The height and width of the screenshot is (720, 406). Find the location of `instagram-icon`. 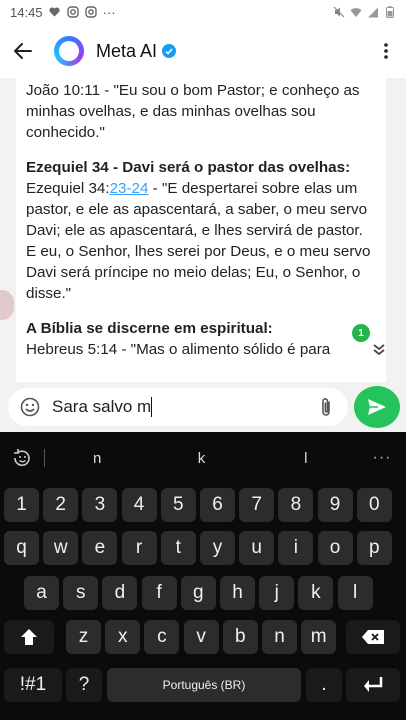

instagram-icon is located at coordinates (72, 12).